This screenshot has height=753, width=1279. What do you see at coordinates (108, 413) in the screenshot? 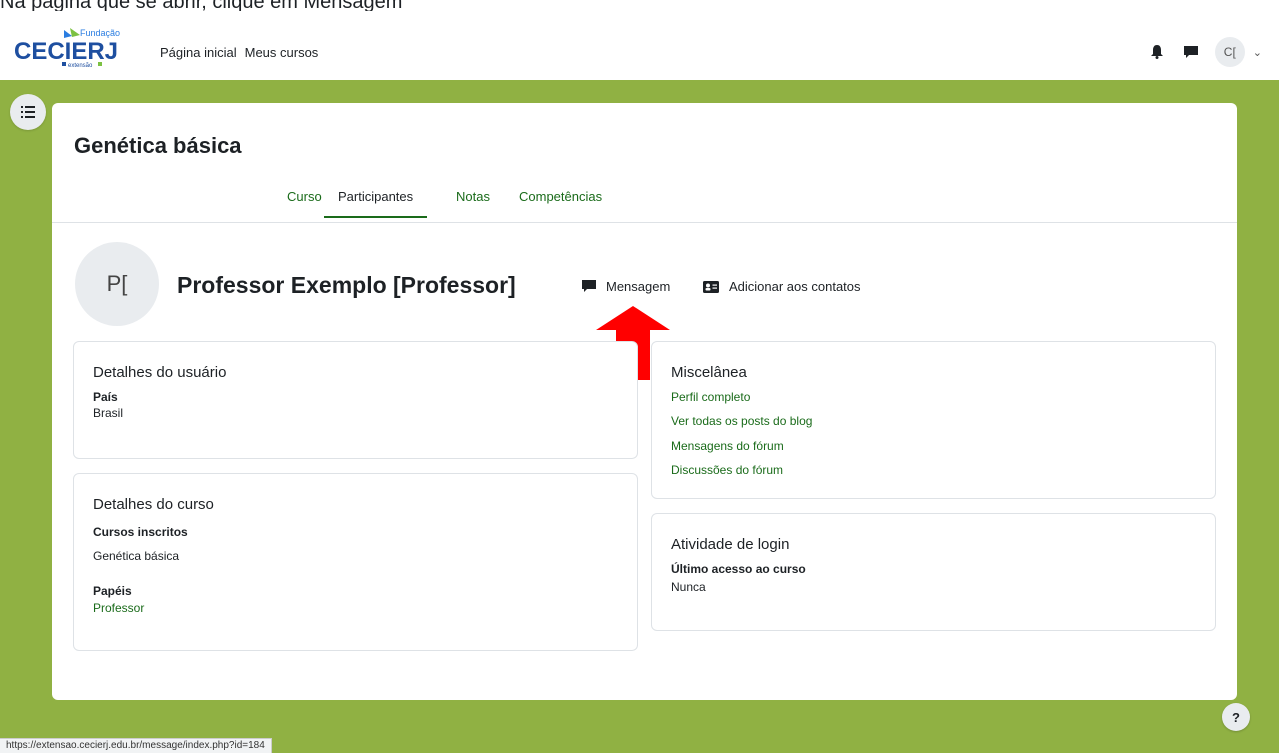
I see `country-value: Brasil` at bounding box center [108, 413].